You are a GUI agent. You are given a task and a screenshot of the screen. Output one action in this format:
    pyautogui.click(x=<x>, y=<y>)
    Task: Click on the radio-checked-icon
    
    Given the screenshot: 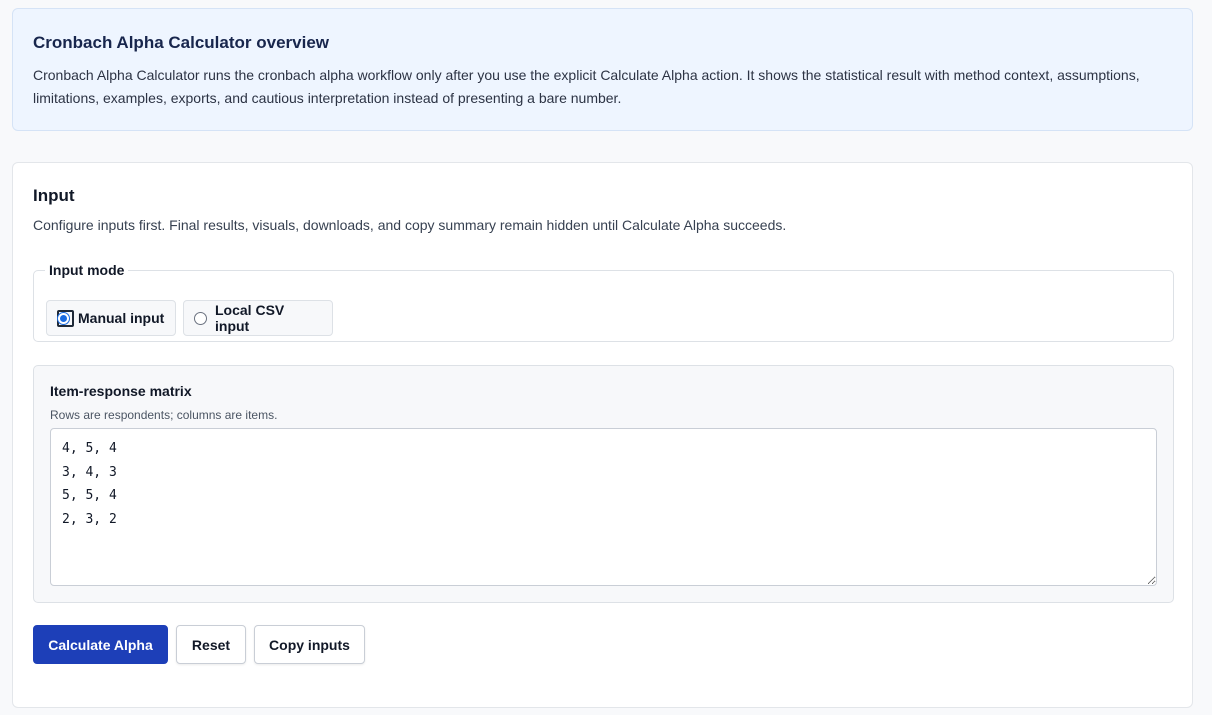 What is the action you would take?
    pyautogui.click(x=63, y=318)
    